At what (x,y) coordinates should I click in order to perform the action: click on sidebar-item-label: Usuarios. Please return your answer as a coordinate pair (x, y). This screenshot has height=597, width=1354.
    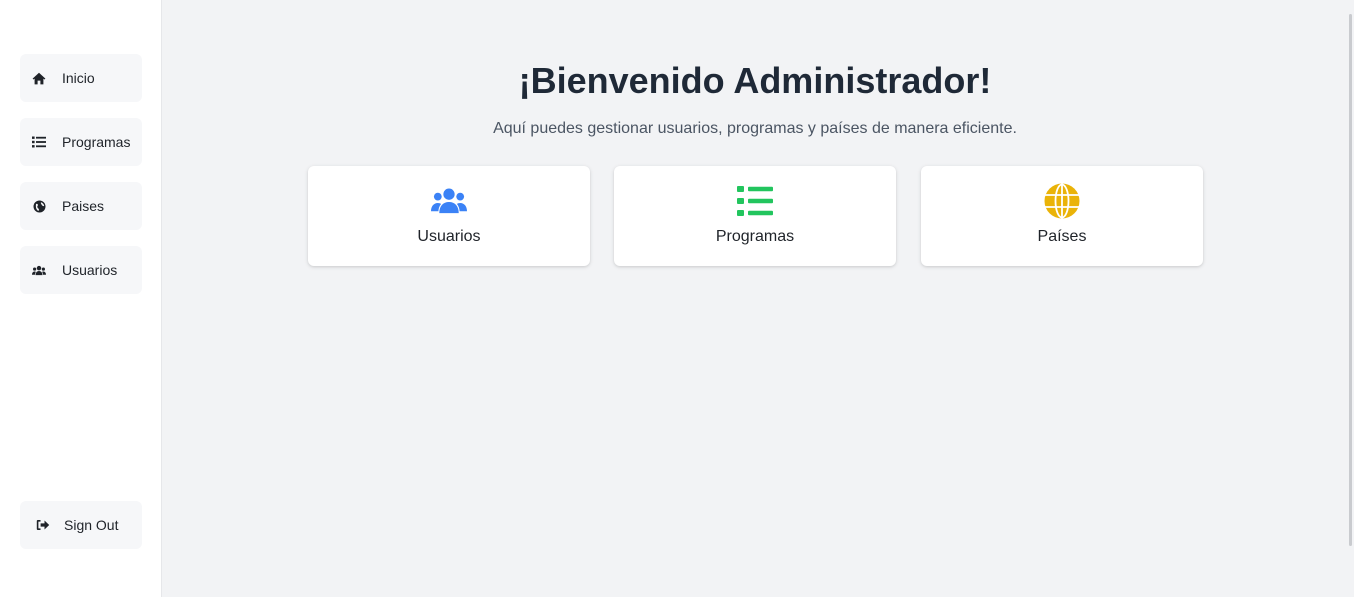
    Looking at the image, I should click on (90, 270).